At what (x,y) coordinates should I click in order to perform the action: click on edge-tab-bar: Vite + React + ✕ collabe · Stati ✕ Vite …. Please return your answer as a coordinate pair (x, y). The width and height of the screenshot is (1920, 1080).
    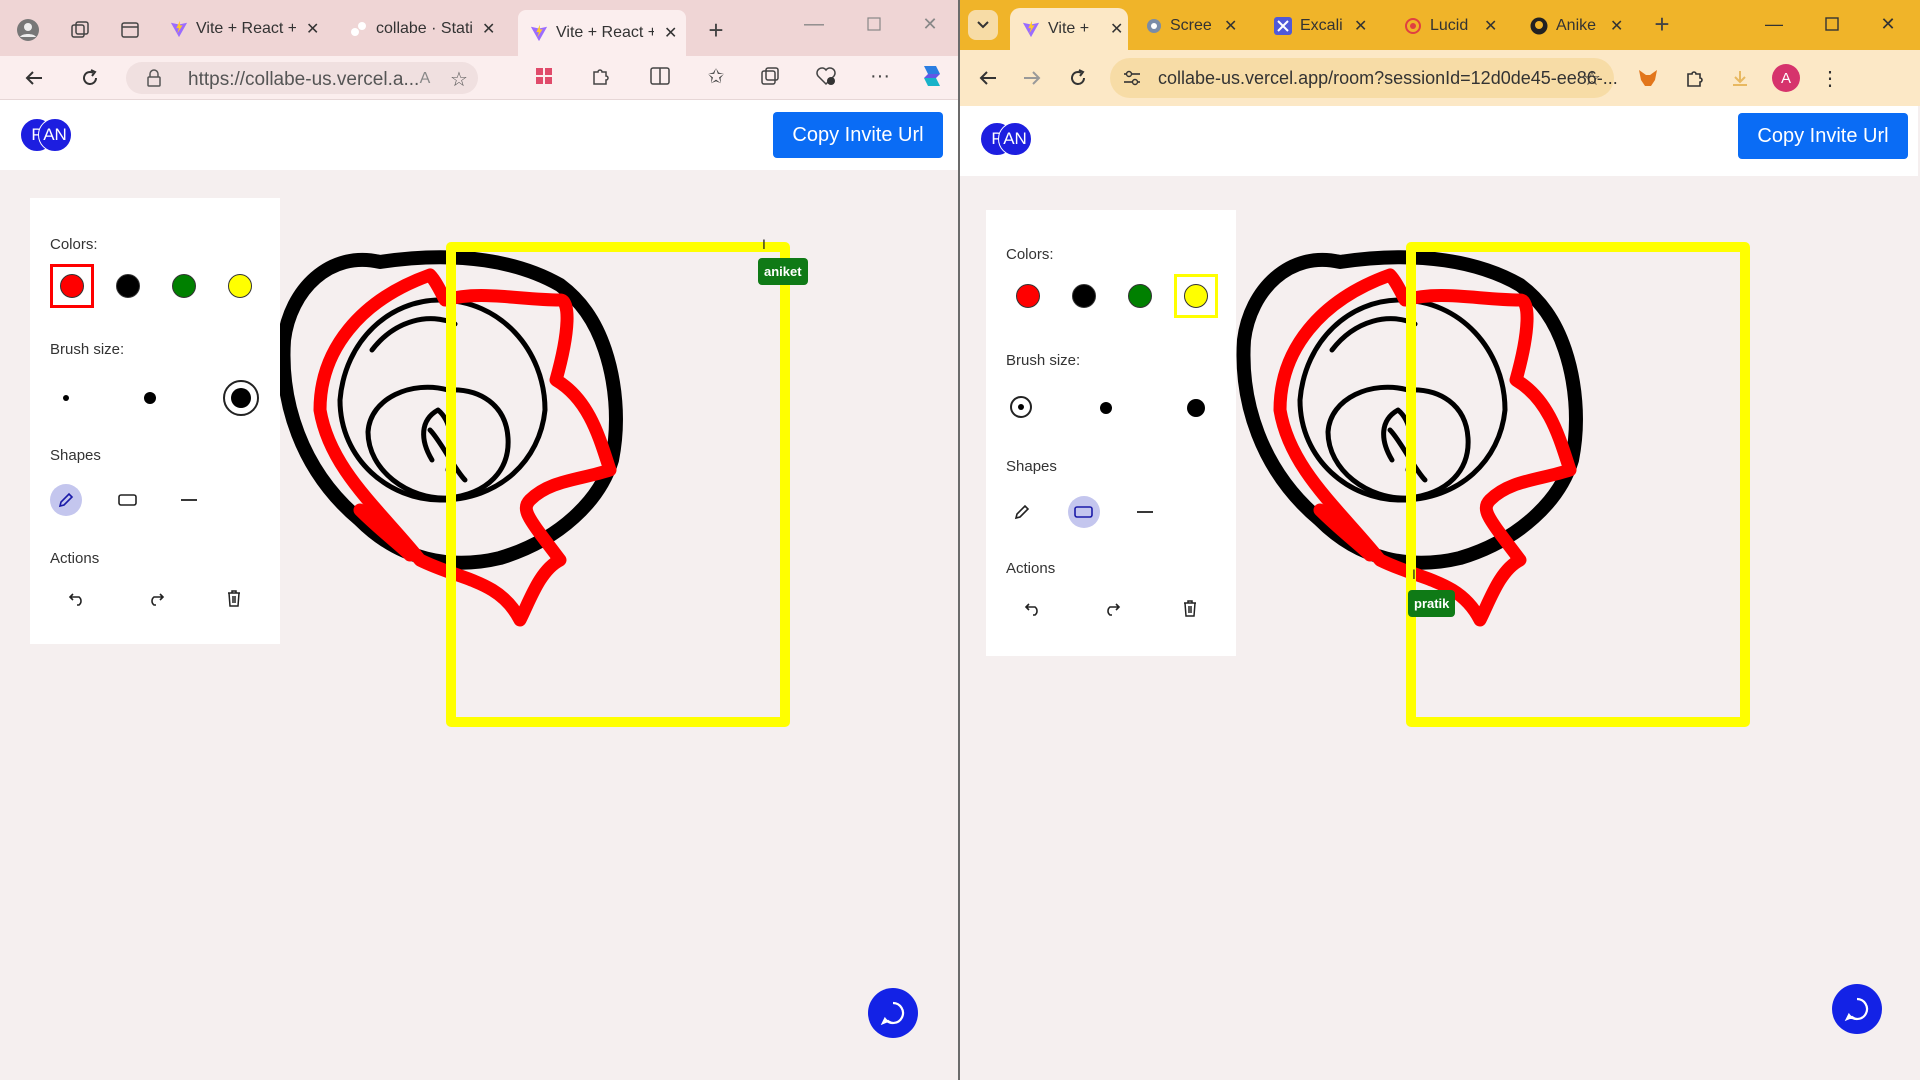
    Looking at the image, I should click on (479, 28).